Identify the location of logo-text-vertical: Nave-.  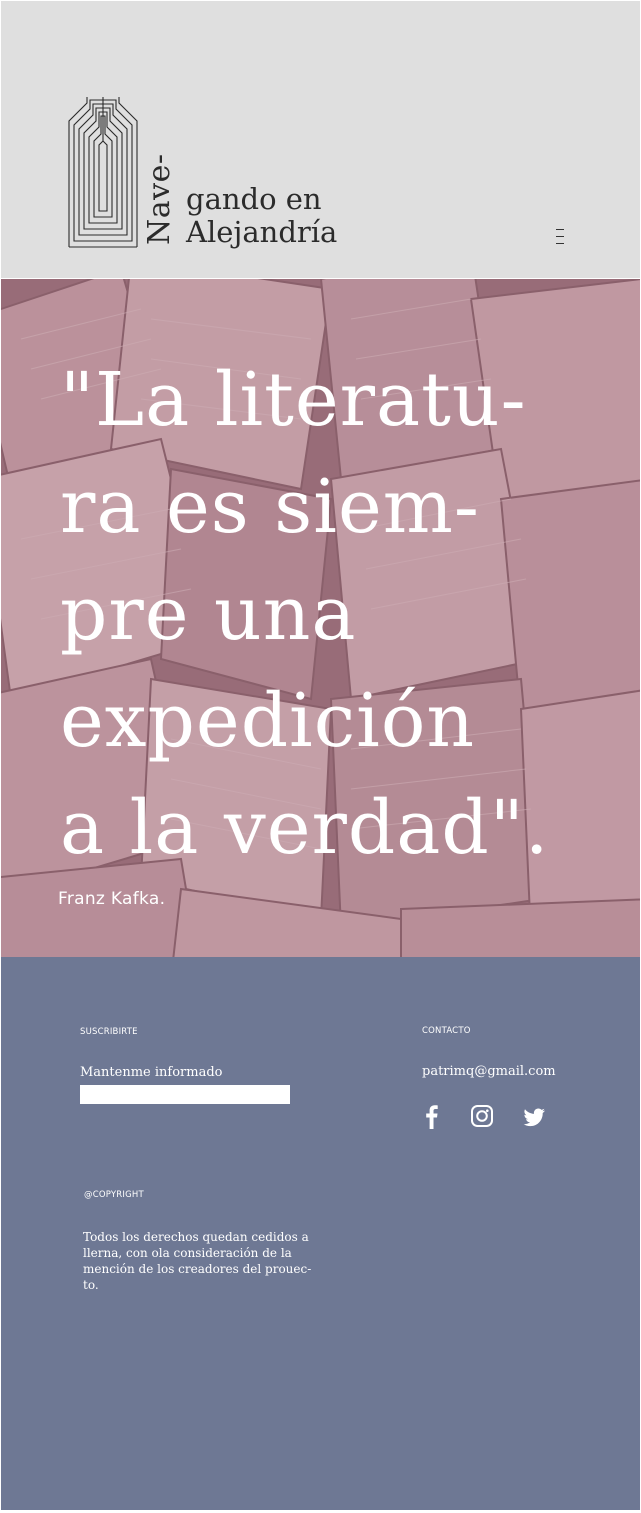
(159, 199).